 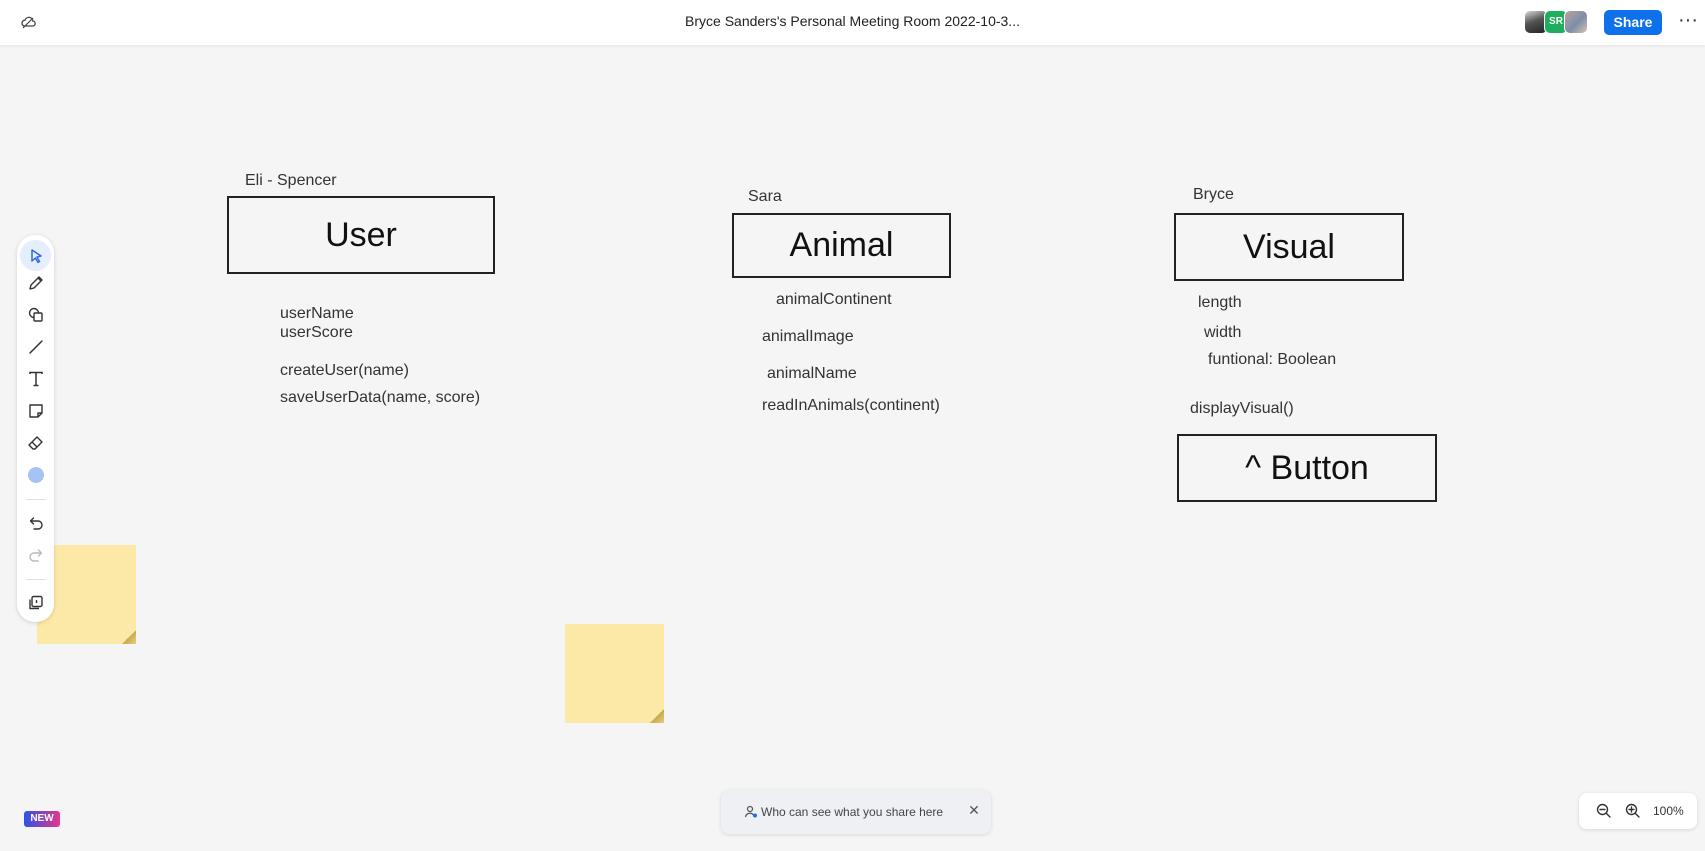 What do you see at coordinates (1220, 303) in the screenshot?
I see `visual-field: length` at bounding box center [1220, 303].